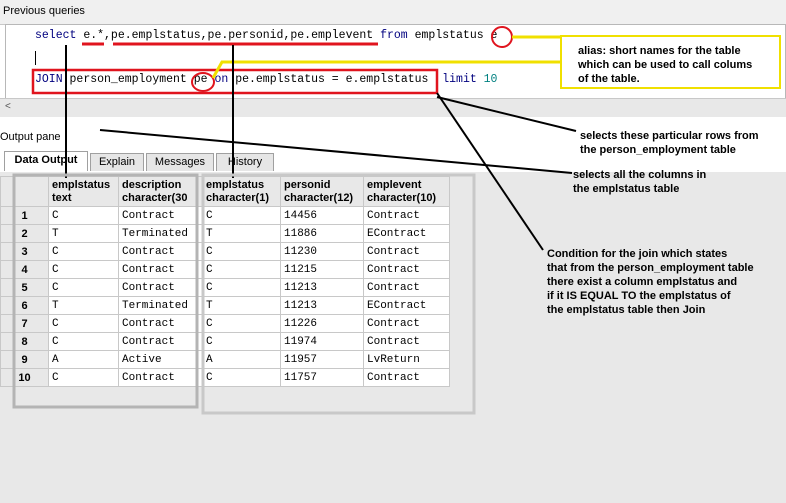  What do you see at coordinates (332, 79) in the screenshot?
I see `join-condition: pe.emplstatus = e.emplstatus` at bounding box center [332, 79].